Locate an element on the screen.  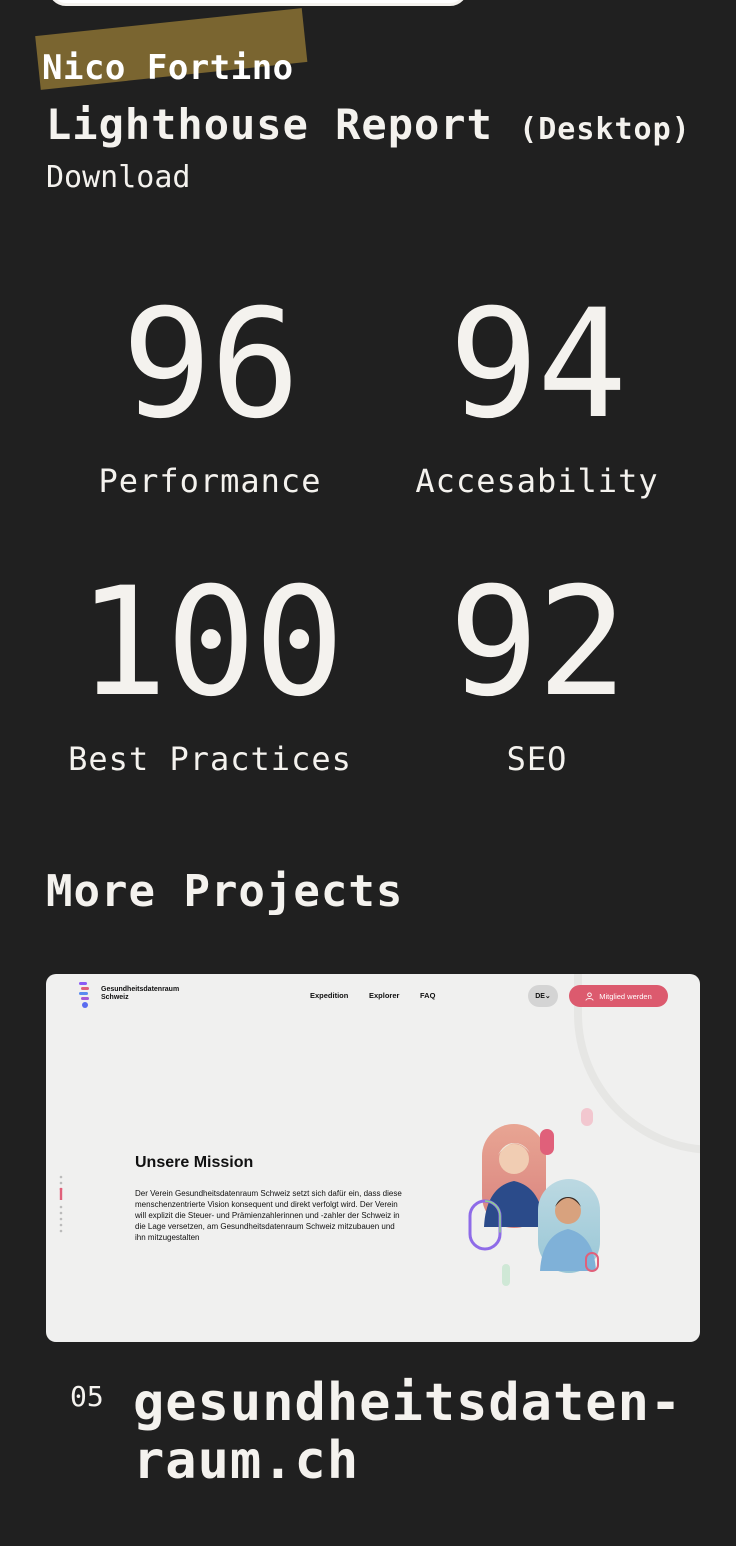
project-title-line: gesundheitsdaten- is located at coordinates (408, 1403).